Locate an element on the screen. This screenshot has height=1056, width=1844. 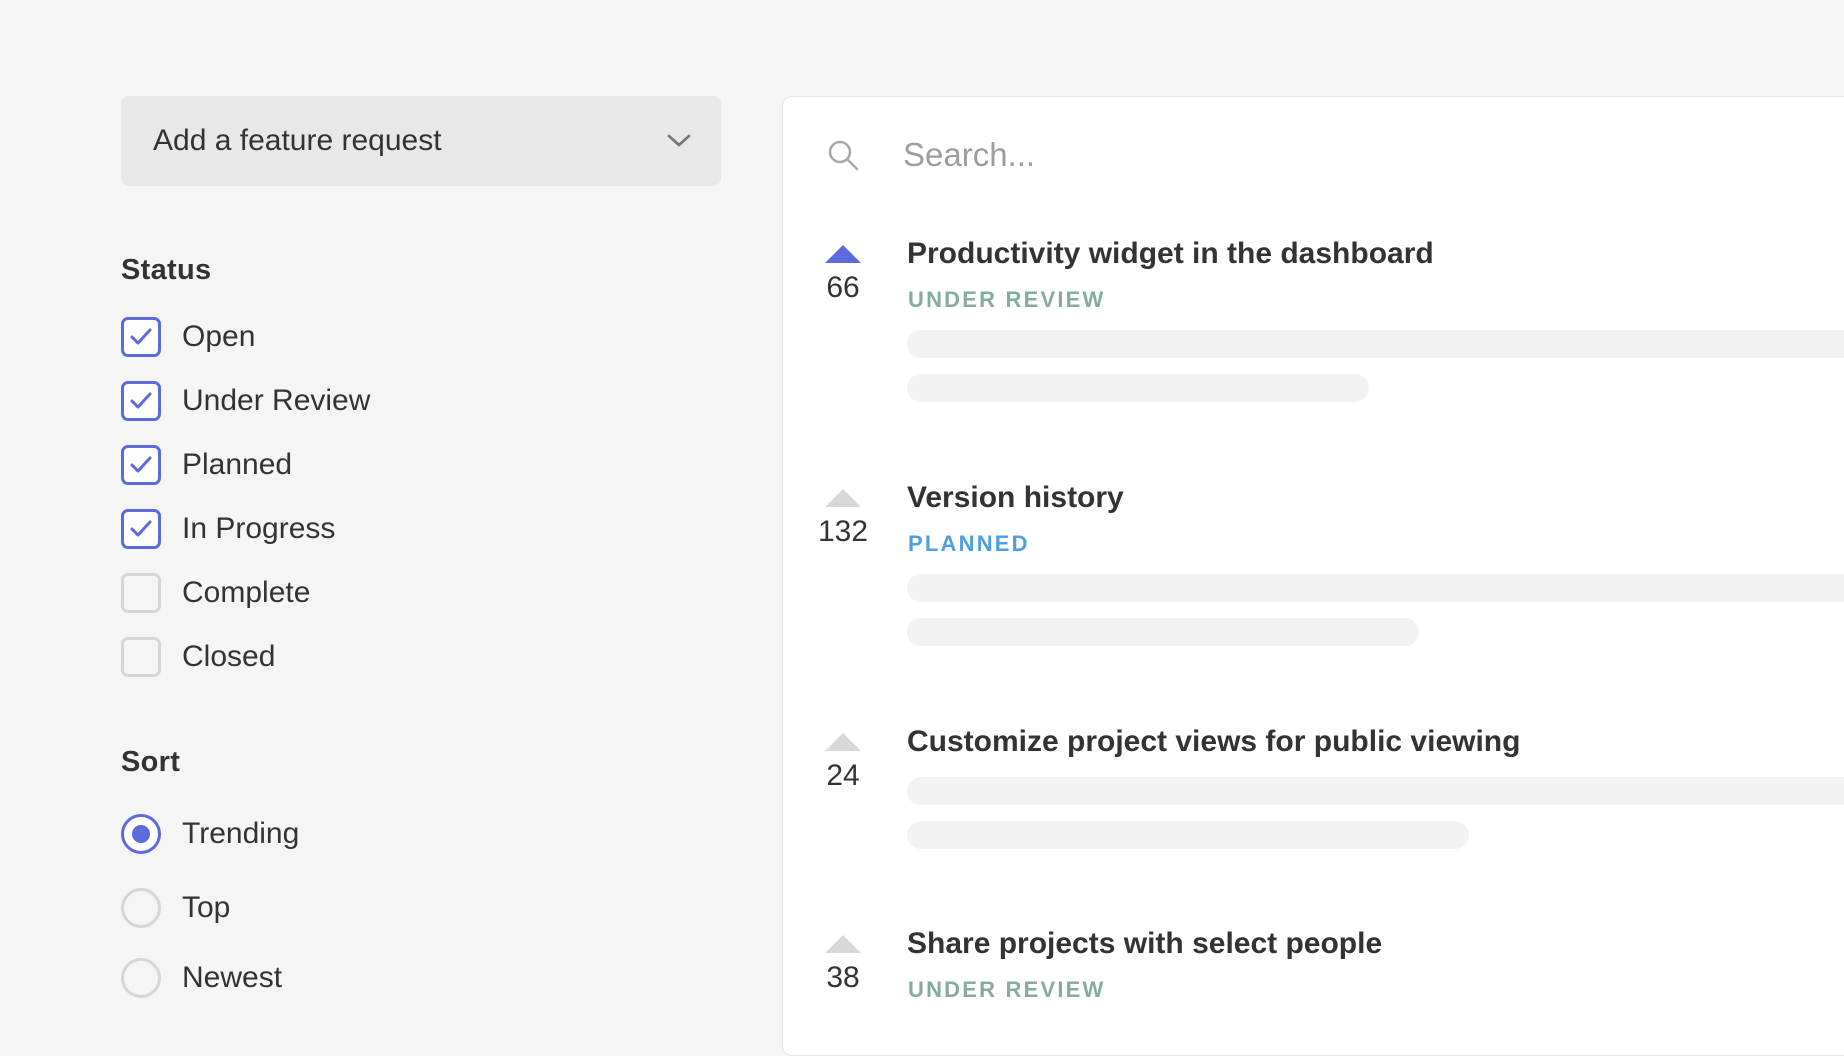
search-icon is located at coordinates (844, 158).